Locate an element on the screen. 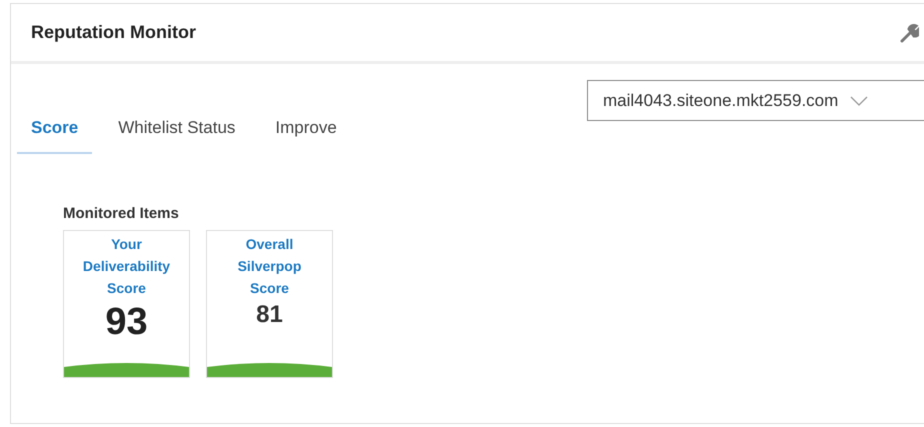 This screenshot has height=427, width=924. tab: Whitelist Status is located at coordinates (177, 130).